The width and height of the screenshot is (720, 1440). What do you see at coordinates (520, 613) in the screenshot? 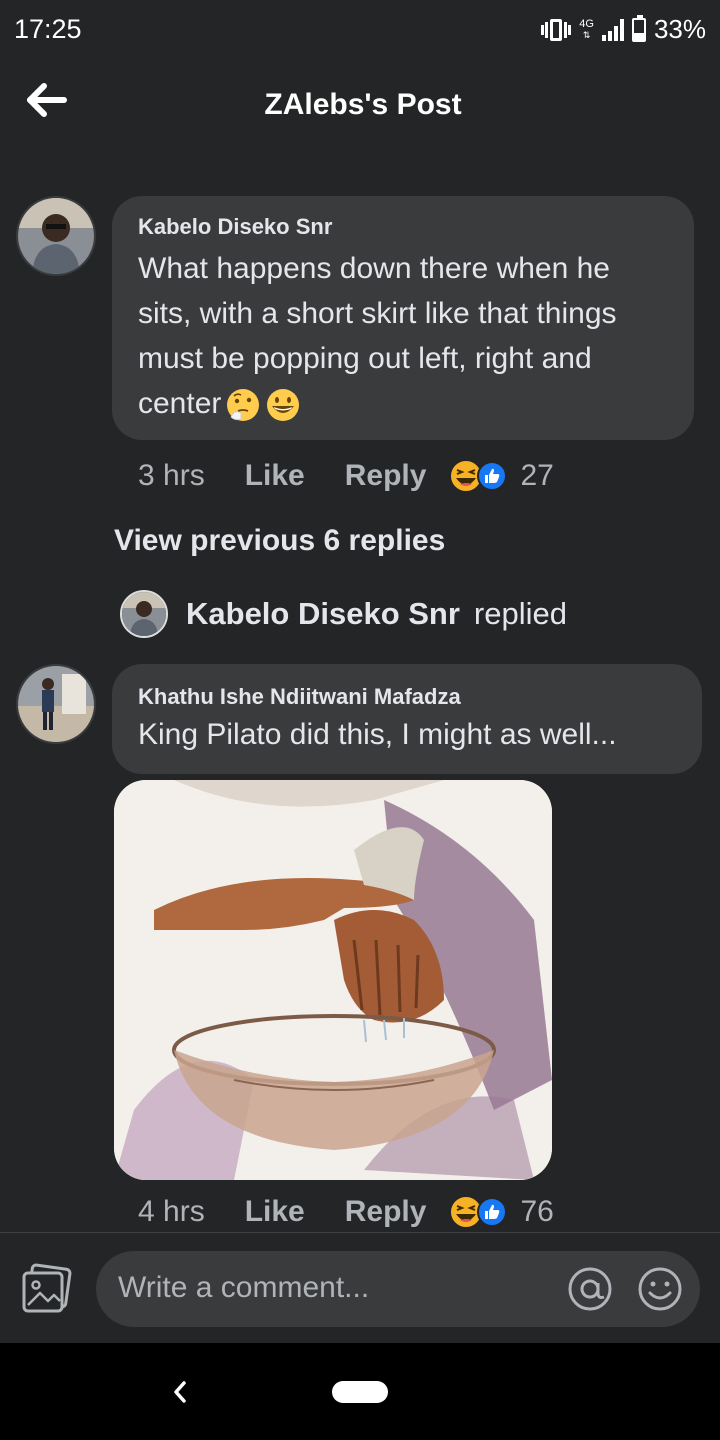
I see `reply-label: replied` at bounding box center [520, 613].